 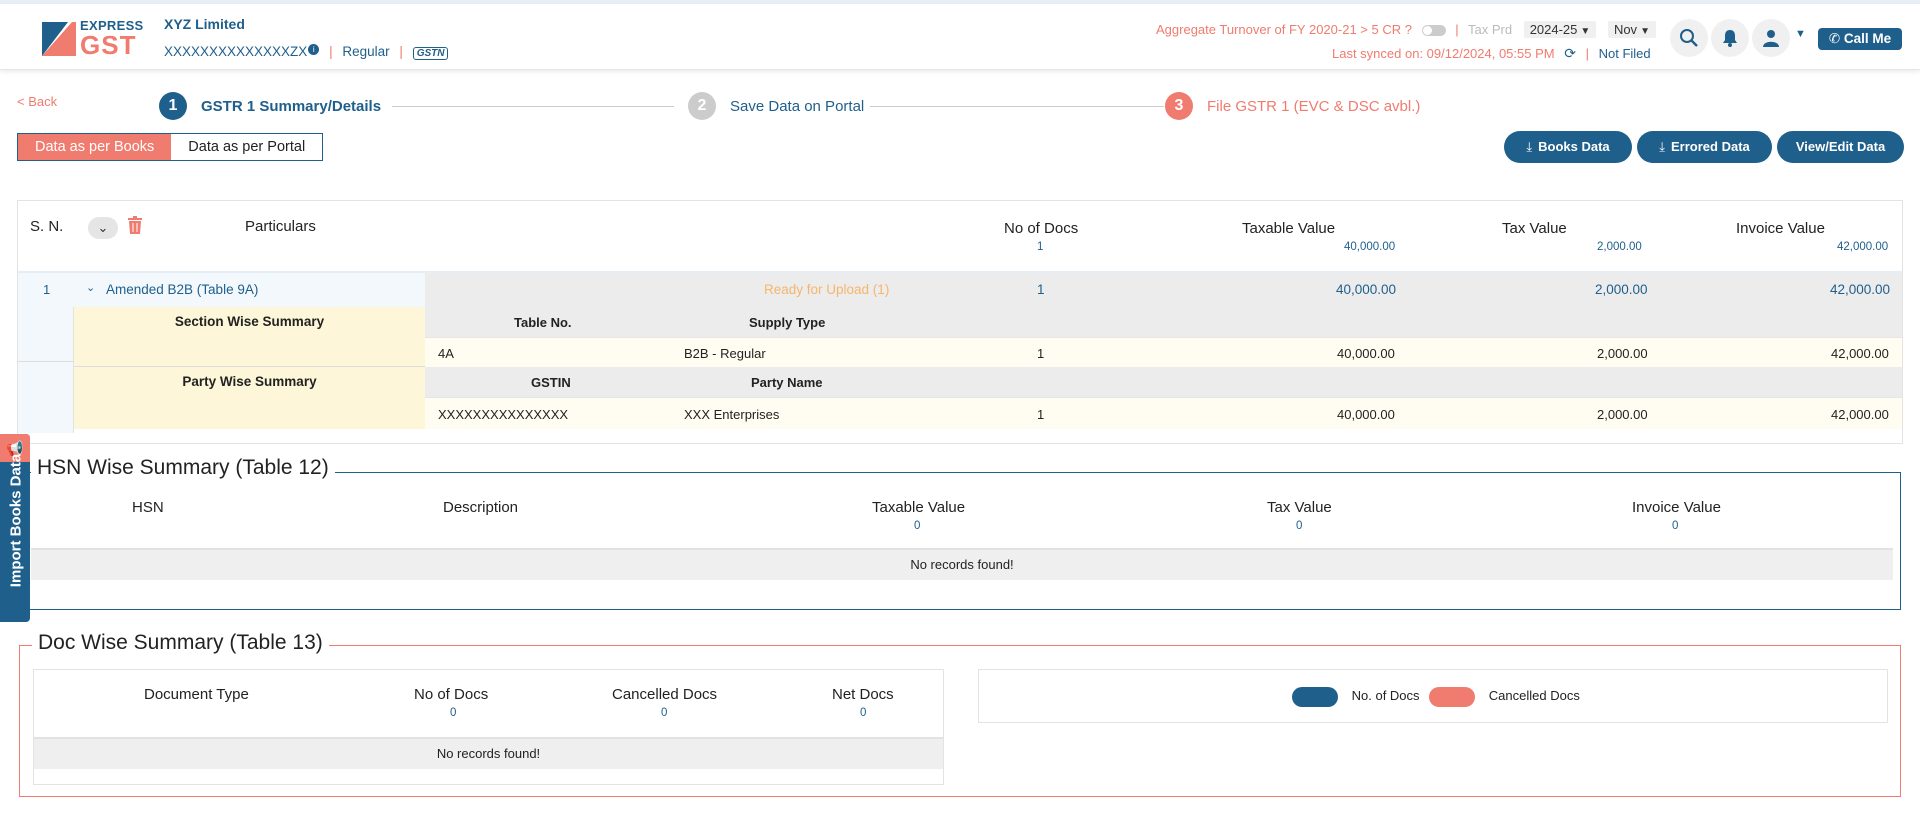 I want to click on legend-swatch-docs, so click(x=1315, y=697).